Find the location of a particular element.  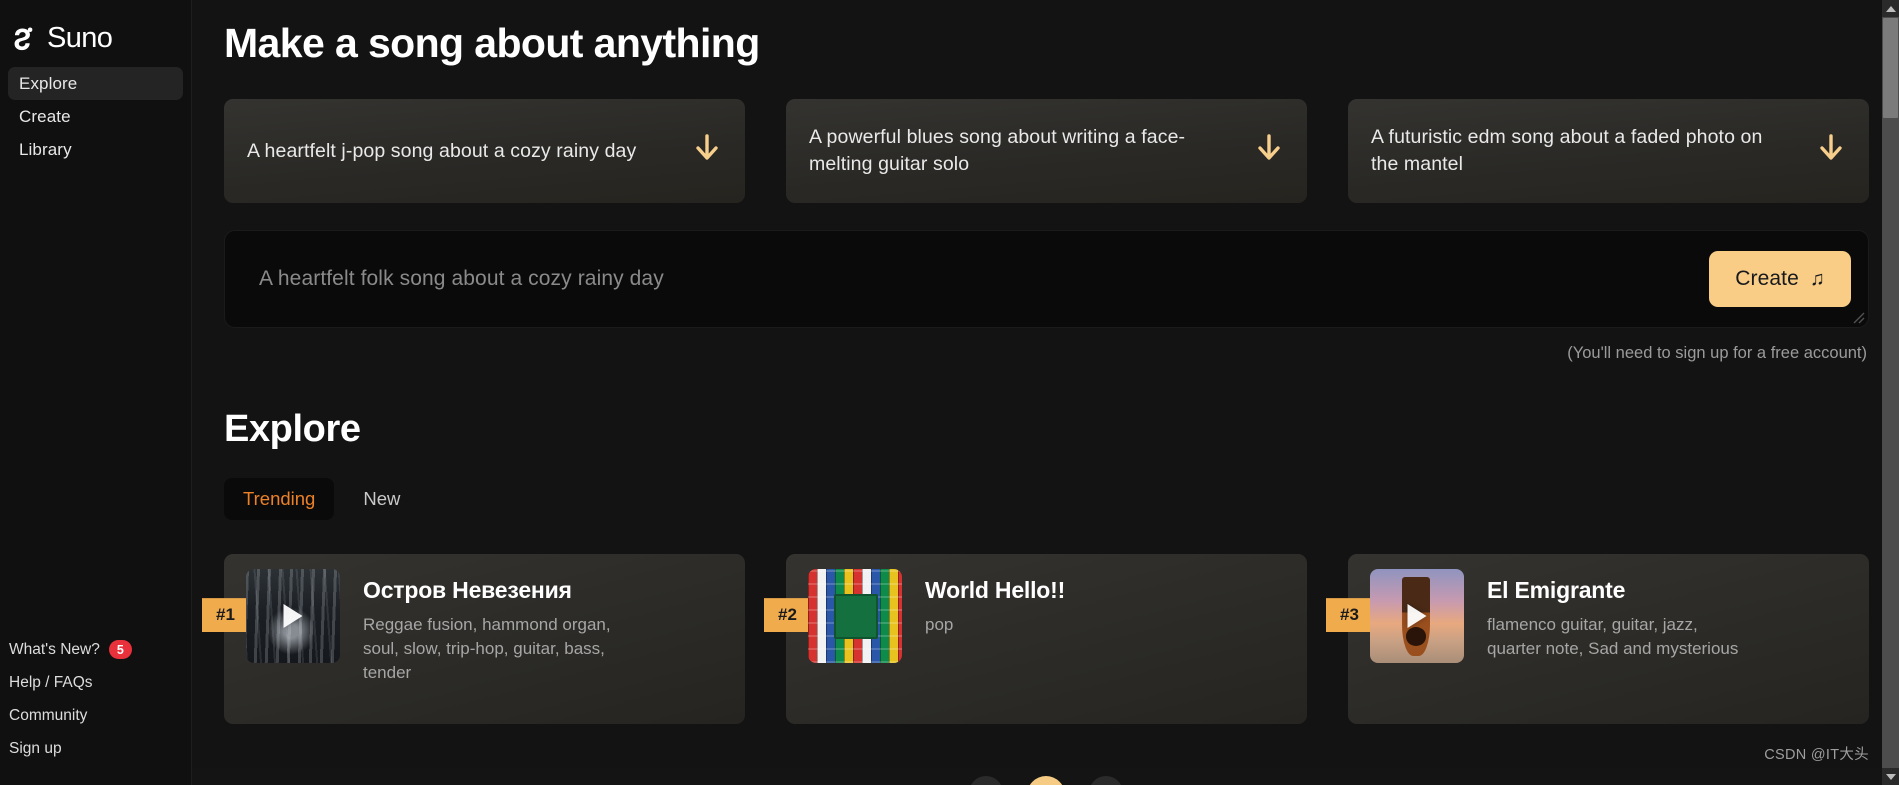

song-title: World Hello!! is located at coordinates (995, 590).